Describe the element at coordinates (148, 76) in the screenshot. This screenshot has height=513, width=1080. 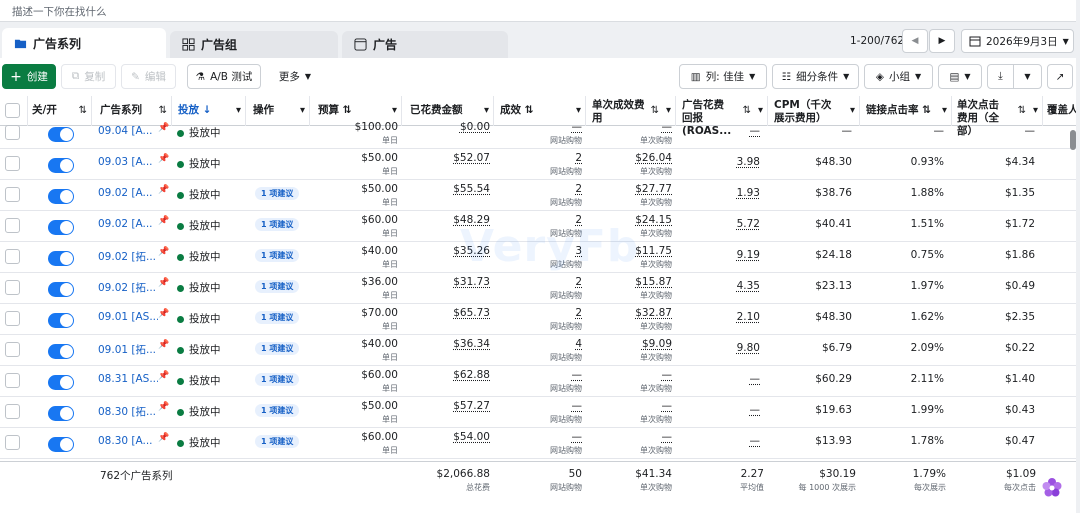
I see `edit-button: ✎ 编辑` at that location.